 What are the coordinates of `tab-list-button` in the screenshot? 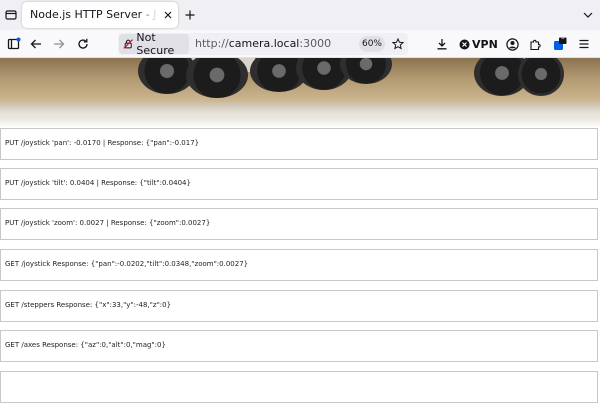 It's located at (11, 15).